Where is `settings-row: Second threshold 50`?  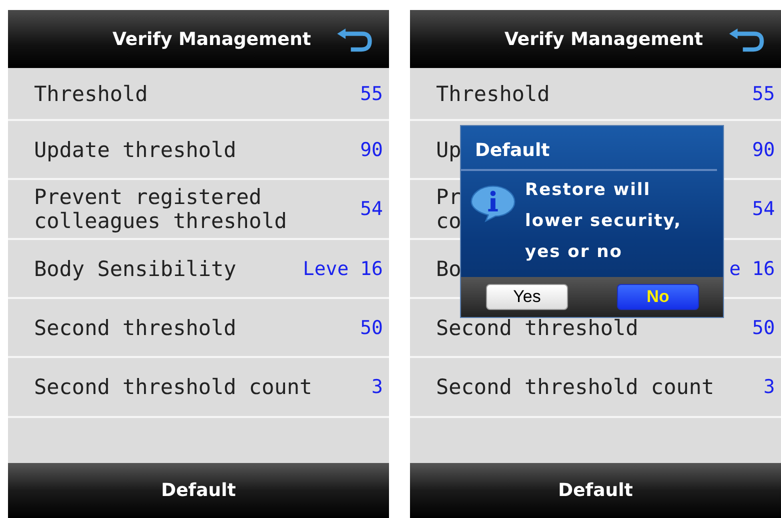 settings-row: Second threshold 50 is located at coordinates (198, 328).